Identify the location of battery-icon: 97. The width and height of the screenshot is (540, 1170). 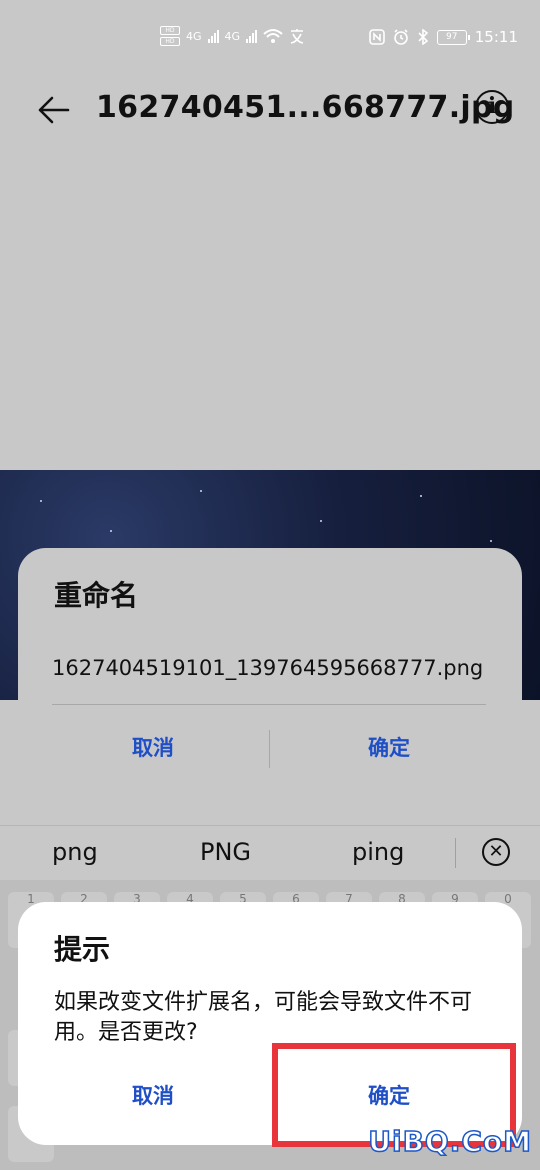
(453, 37).